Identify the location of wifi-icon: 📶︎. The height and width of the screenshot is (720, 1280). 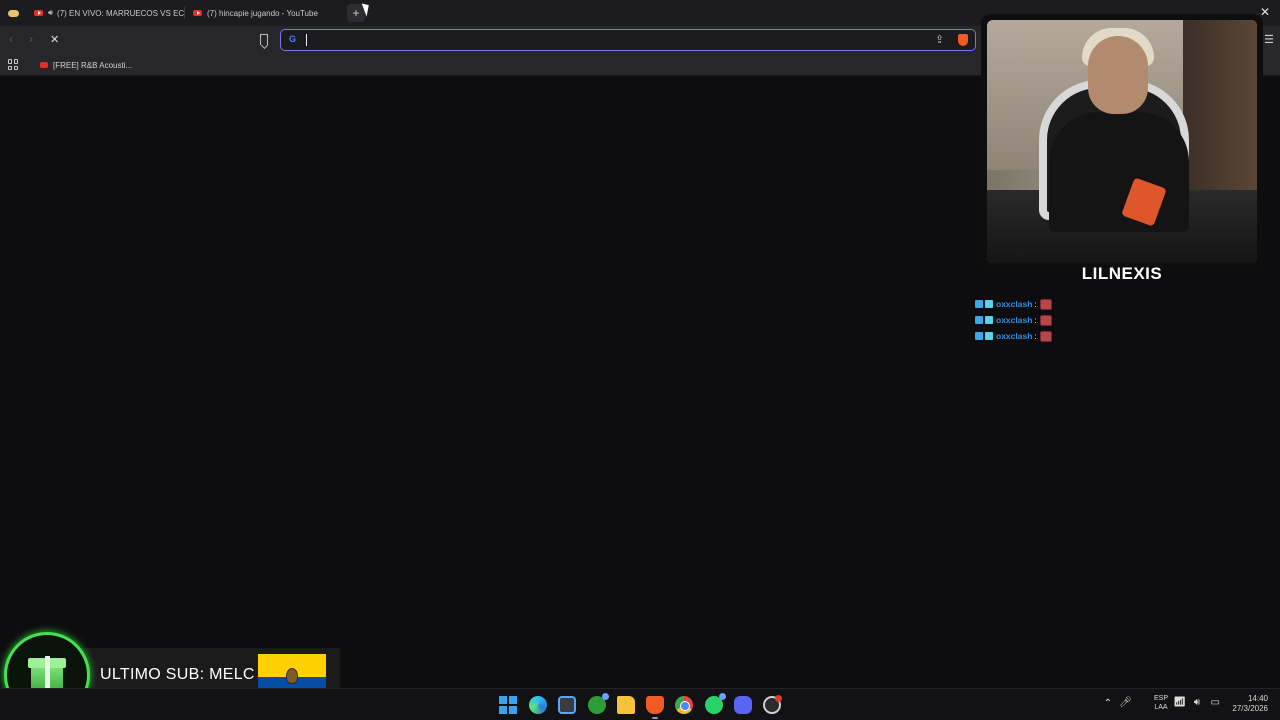
(1179, 702).